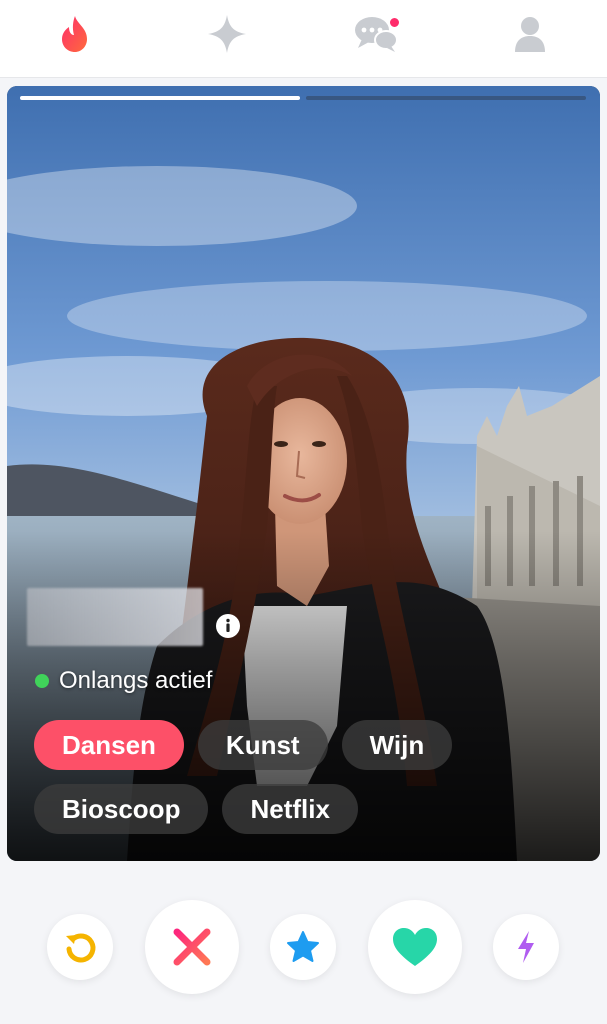  I want to click on nav-explore-button, so click(227, 34).